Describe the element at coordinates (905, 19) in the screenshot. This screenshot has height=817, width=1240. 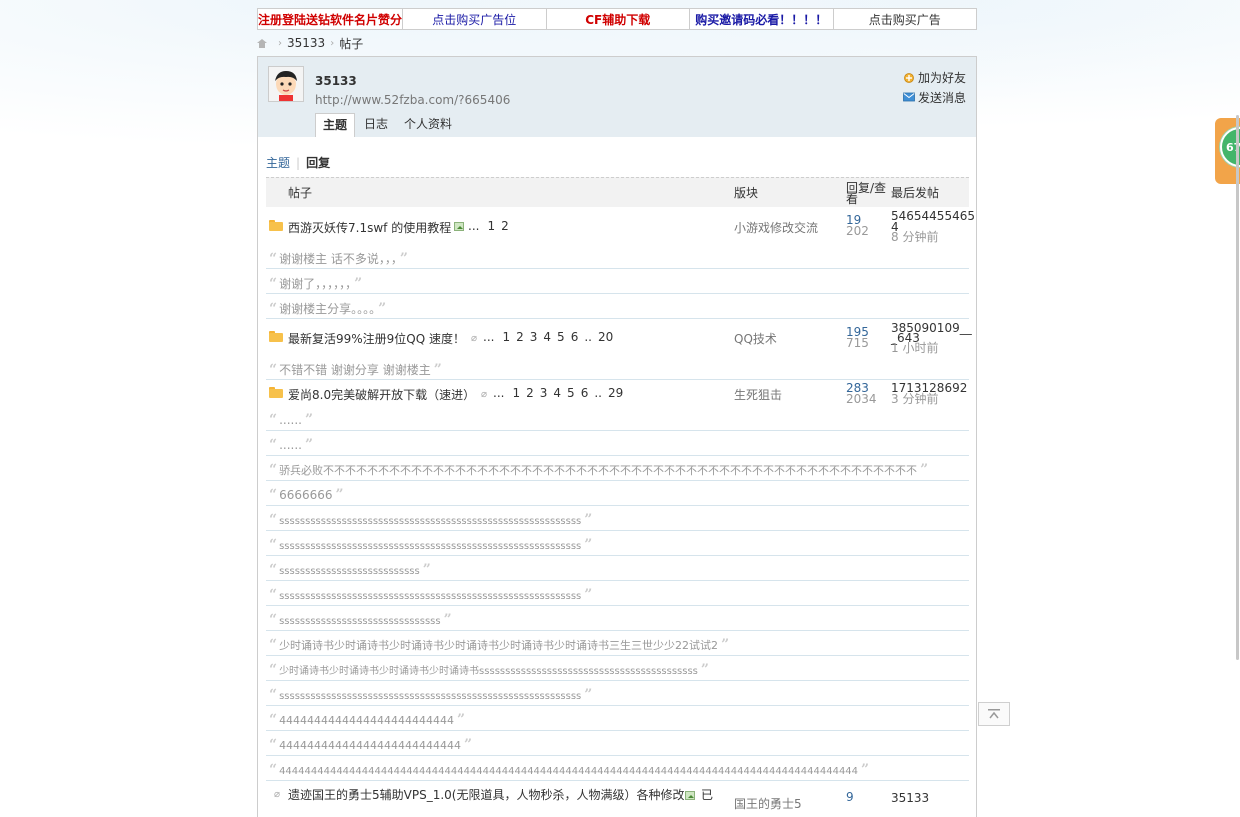
I see `ad-link-5: 点击购买广告` at that location.